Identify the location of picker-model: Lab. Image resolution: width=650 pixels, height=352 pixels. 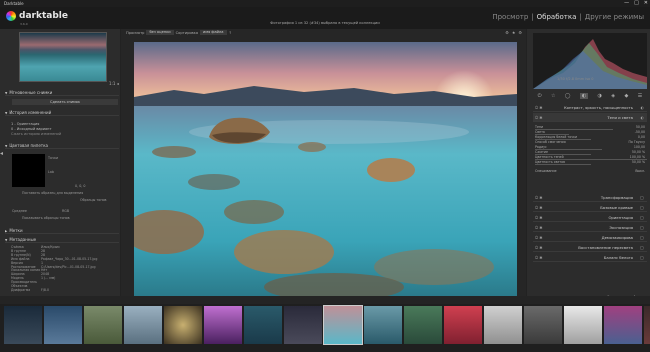
(51, 172).